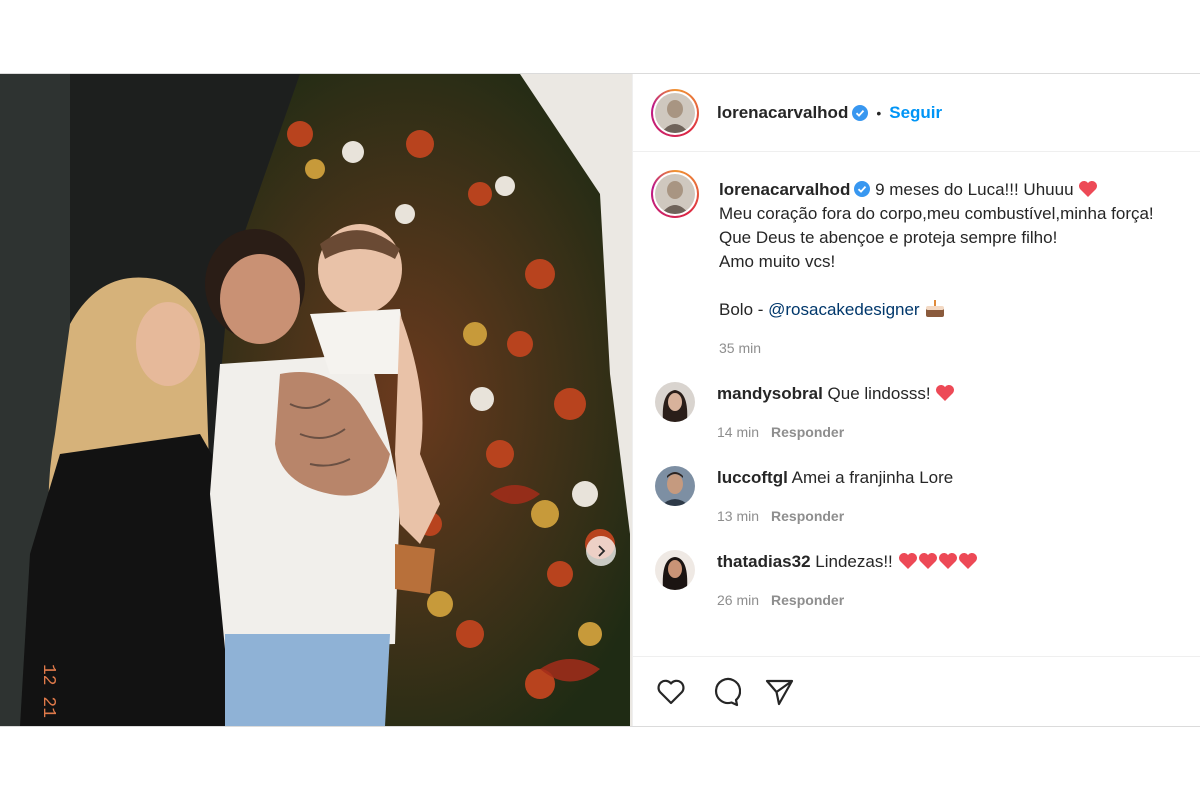 This screenshot has width=1200, height=800. I want to click on photo-date-stamp: 12 21, so click(48, 691).